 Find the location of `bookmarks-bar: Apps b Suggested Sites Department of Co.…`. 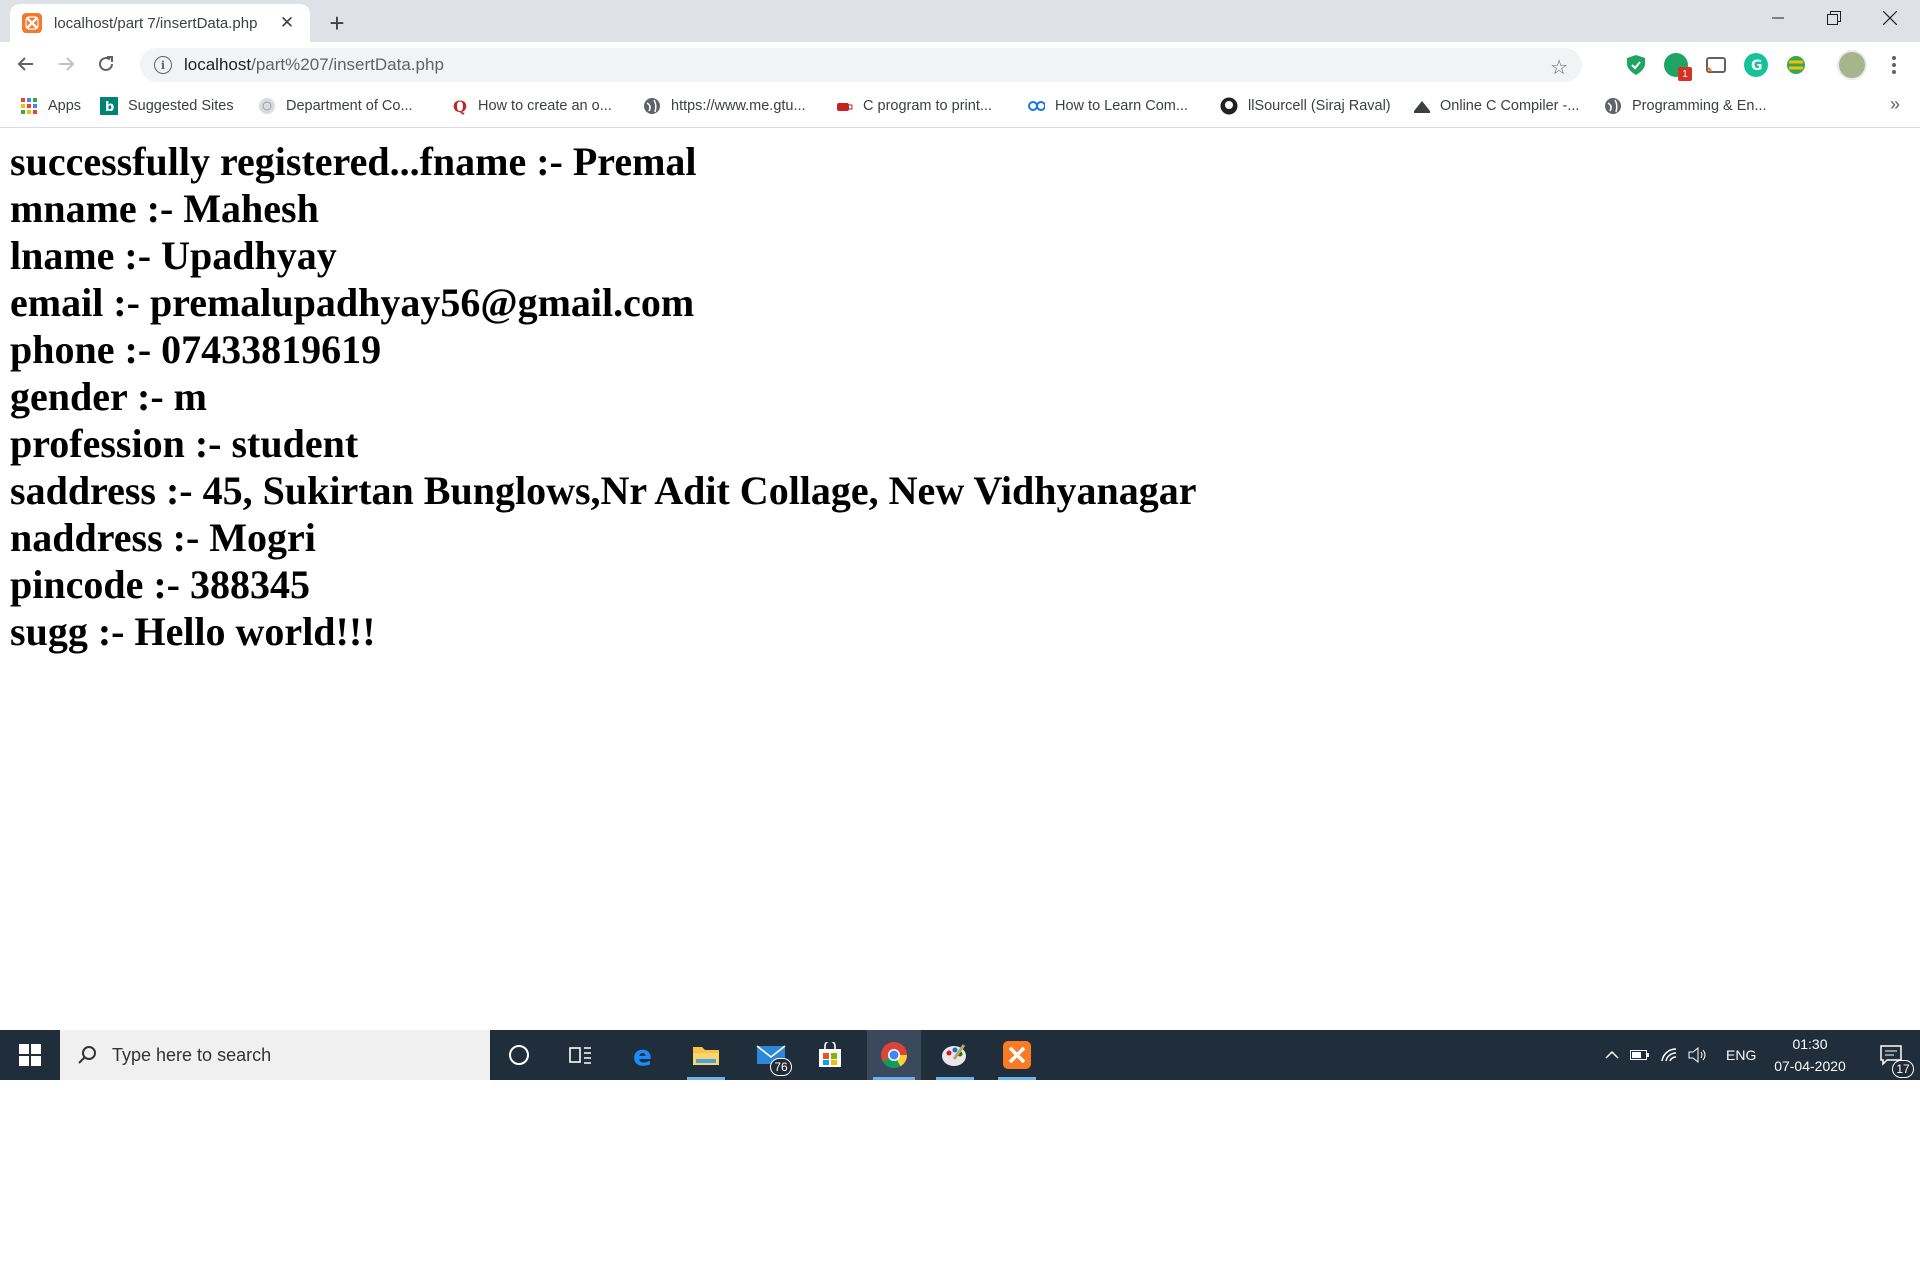

bookmarks-bar: Apps b Suggested Sites Department of Co.… is located at coordinates (960, 107).